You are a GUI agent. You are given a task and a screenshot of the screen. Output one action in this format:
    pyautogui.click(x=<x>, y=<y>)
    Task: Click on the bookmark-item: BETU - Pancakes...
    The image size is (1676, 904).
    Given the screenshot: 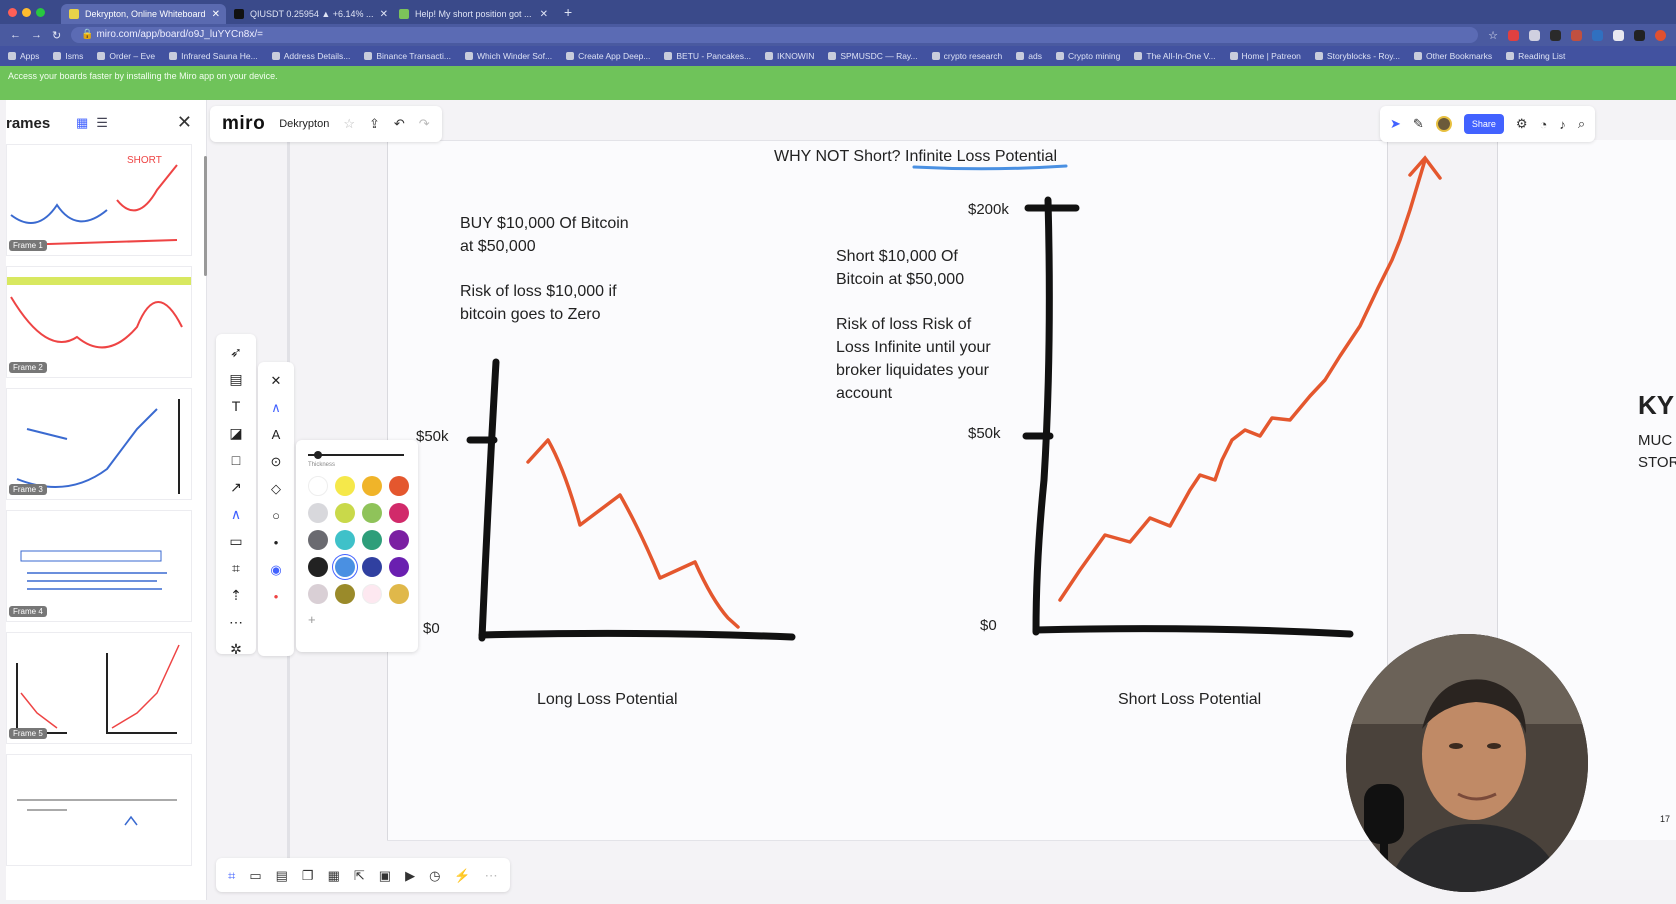 What is the action you would take?
    pyautogui.click(x=707, y=56)
    